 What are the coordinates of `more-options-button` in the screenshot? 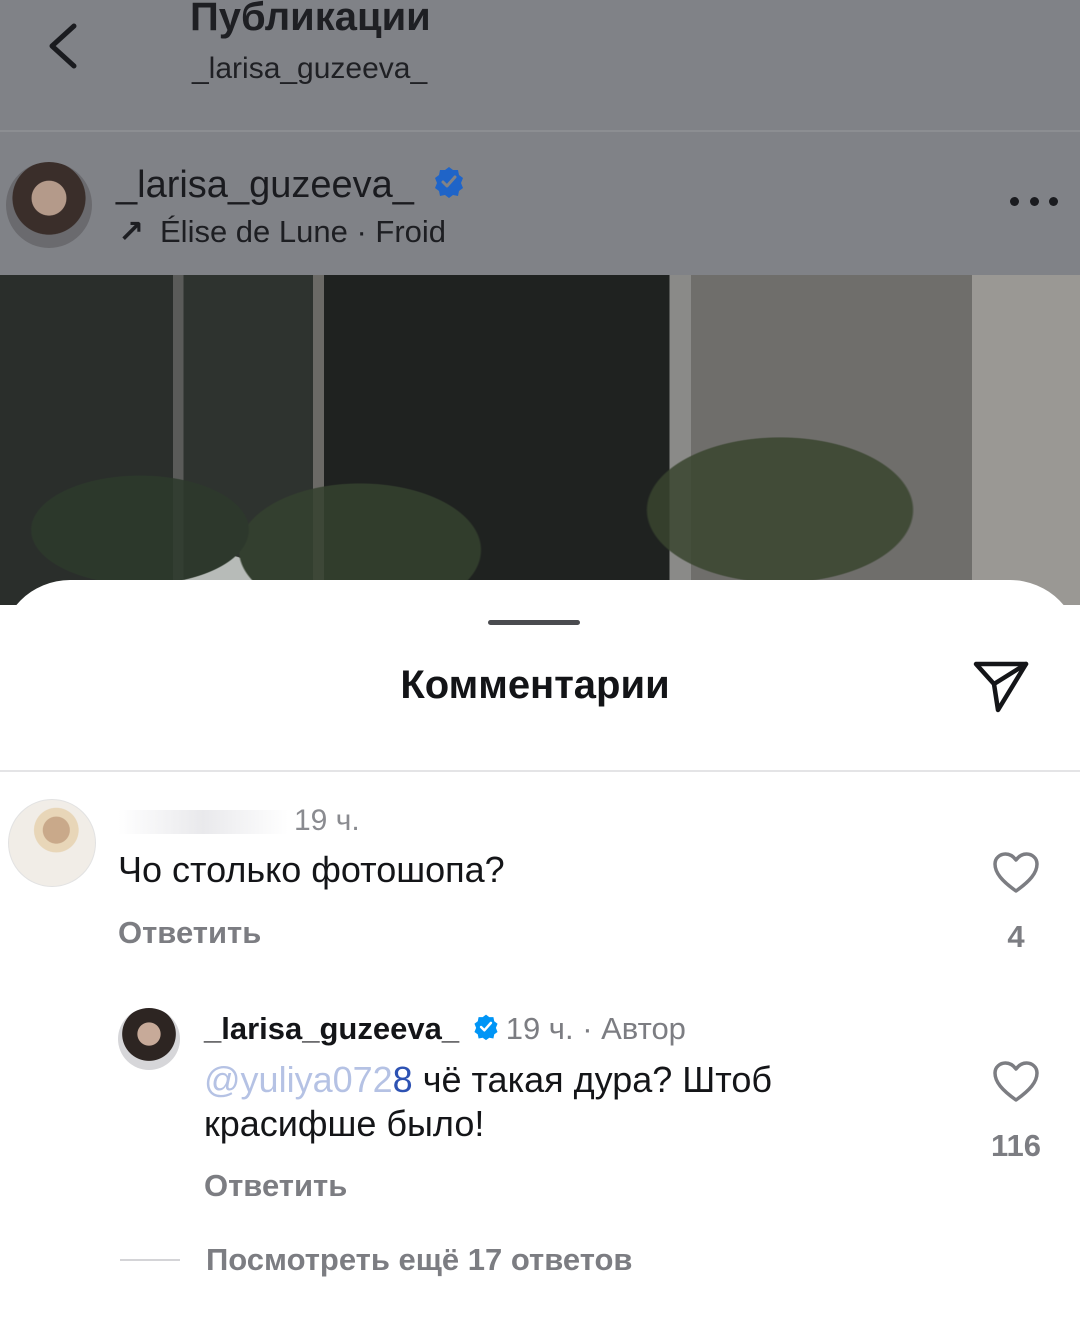 It's located at (1034, 201).